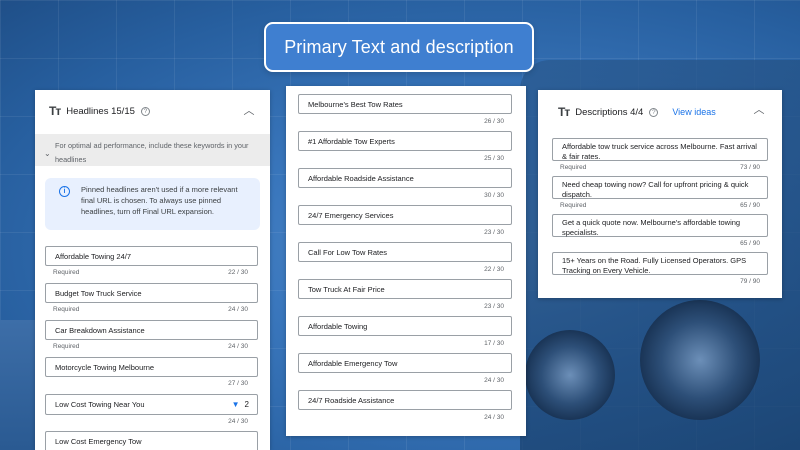 This screenshot has height=450, width=800. Describe the element at coordinates (151, 404) in the screenshot. I see `headline-input: Low Cost Towing Near You ▼ 2` at that location.